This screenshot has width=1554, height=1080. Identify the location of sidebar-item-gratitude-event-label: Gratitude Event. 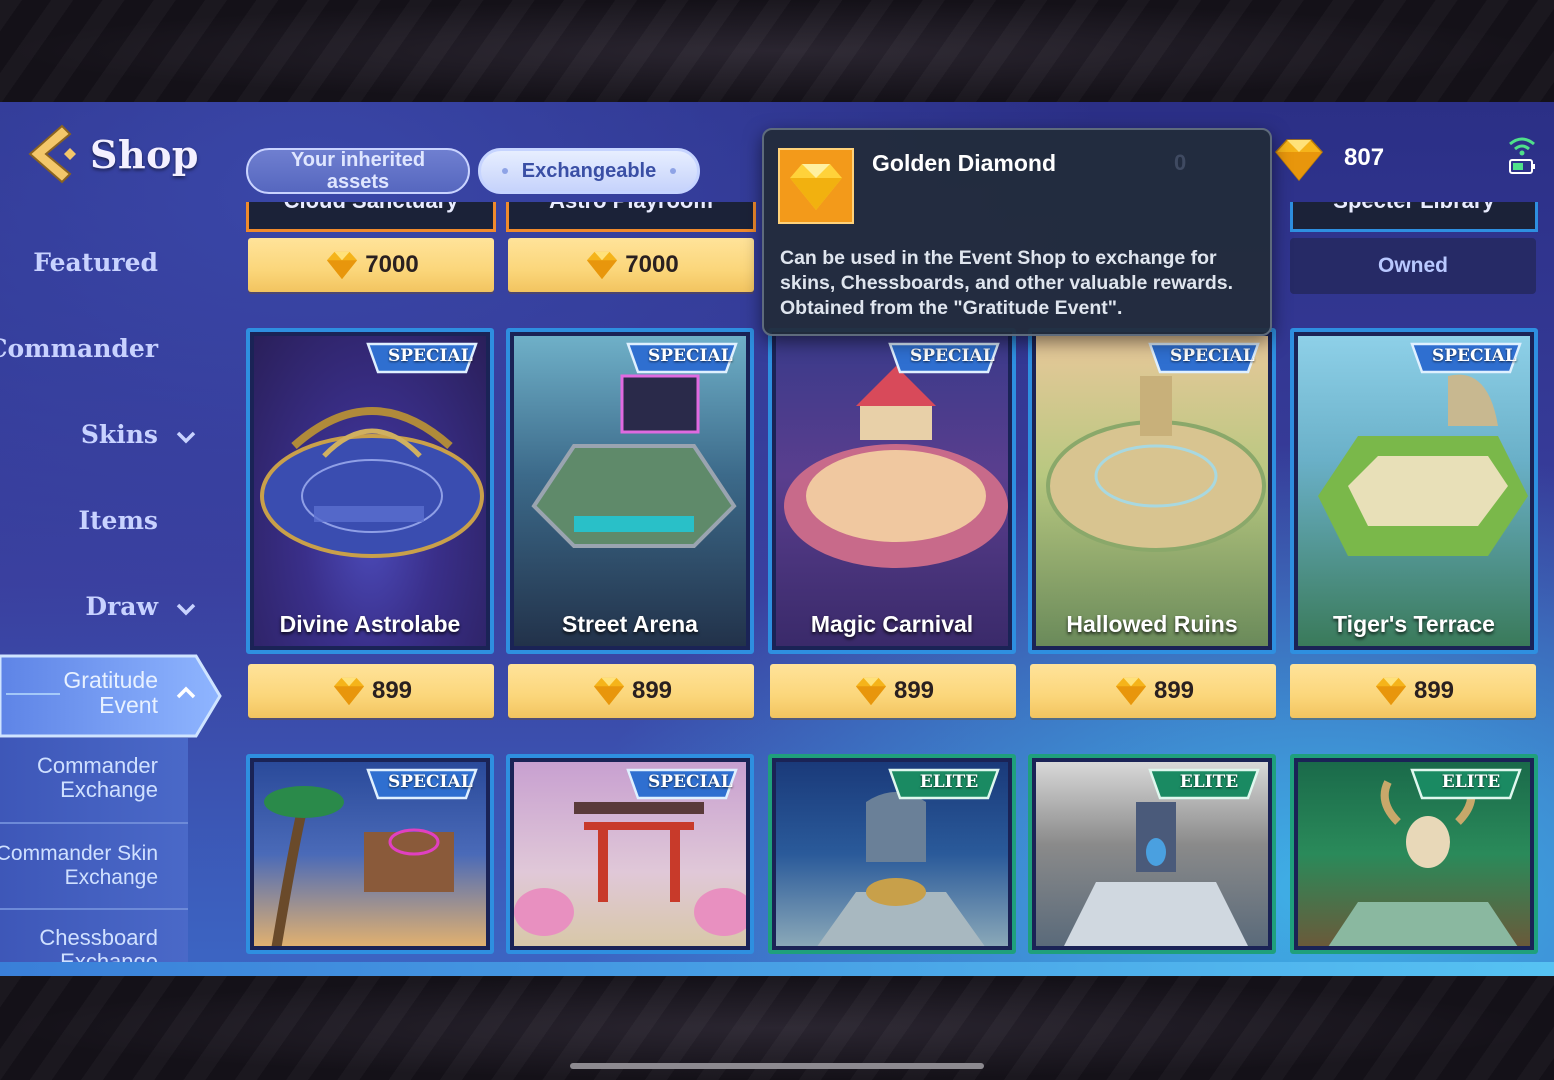
(110, 692).